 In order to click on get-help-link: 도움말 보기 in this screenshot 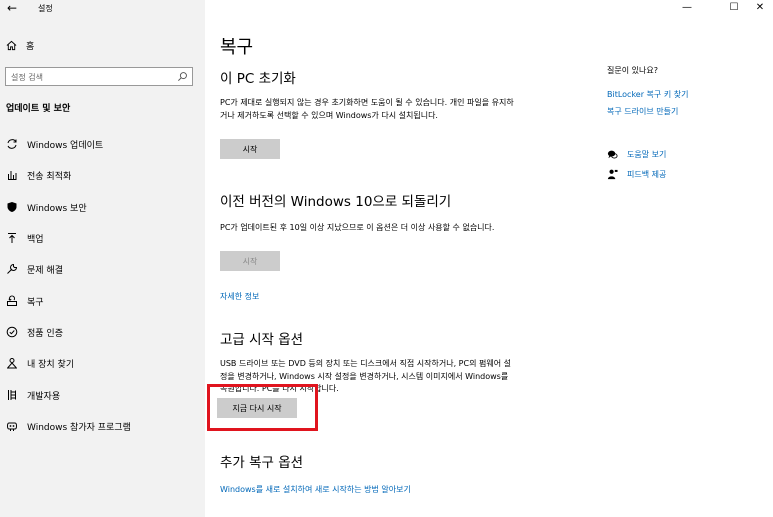, I will do `click(636, 154)`.